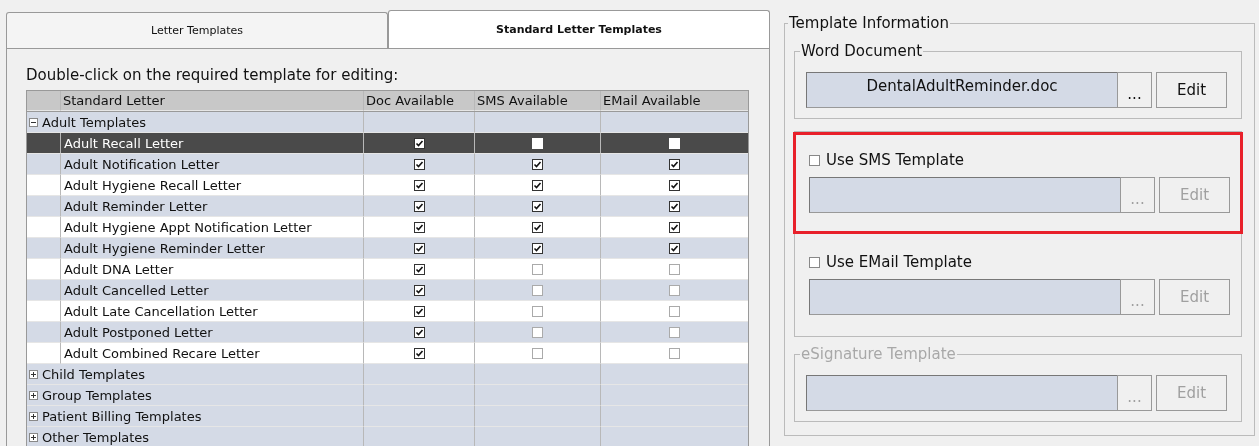 The height and width of the screenshot is (446, 1259). Describe the element at coordinates (387, 290) in the screenshot. I see `template-row: Adult Cancelled Letter` at that location.